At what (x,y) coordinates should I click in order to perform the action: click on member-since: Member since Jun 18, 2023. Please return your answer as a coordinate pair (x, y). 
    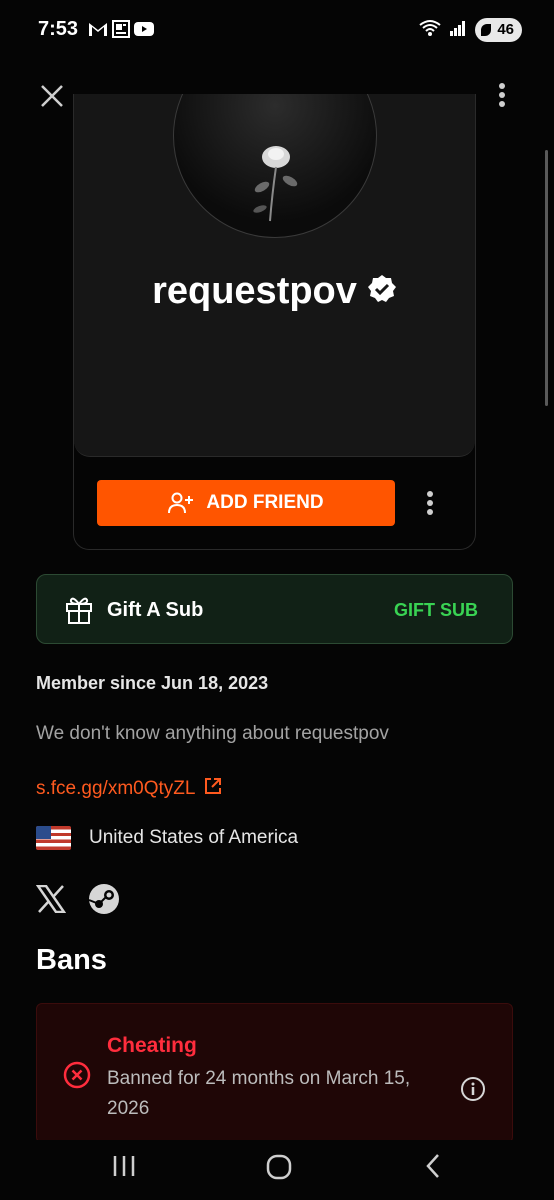
    Looking at the image, I should click on (152, 683).